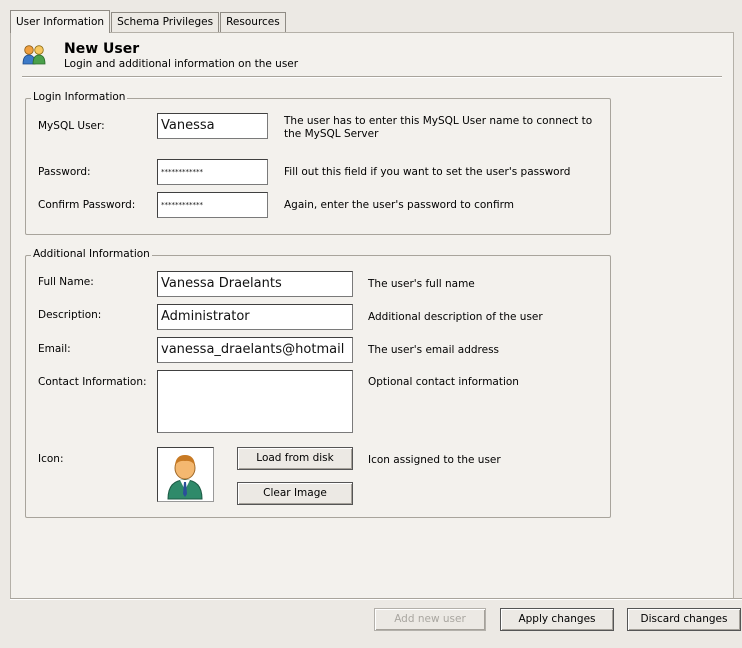 This screenshot has height=648, width=742. Describe the element at coordinates (102, 49) in the screenshot. I see `page-title: New User` at that location.